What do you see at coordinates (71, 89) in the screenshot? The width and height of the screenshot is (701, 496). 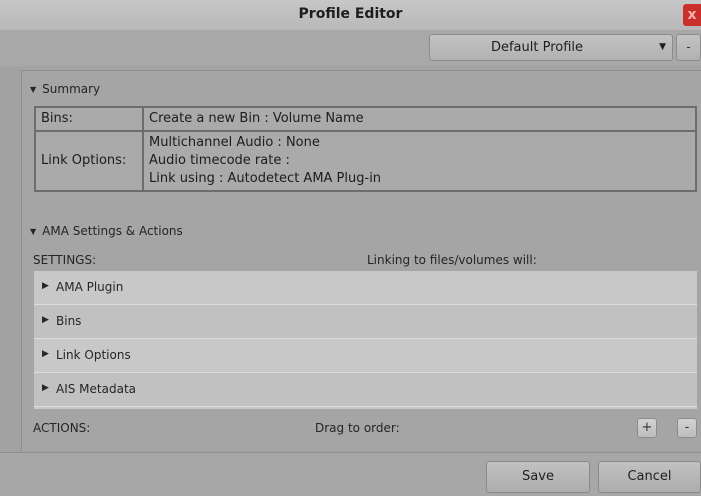 I see `summary-section-title: Summary` at bounding box center [71, 89].